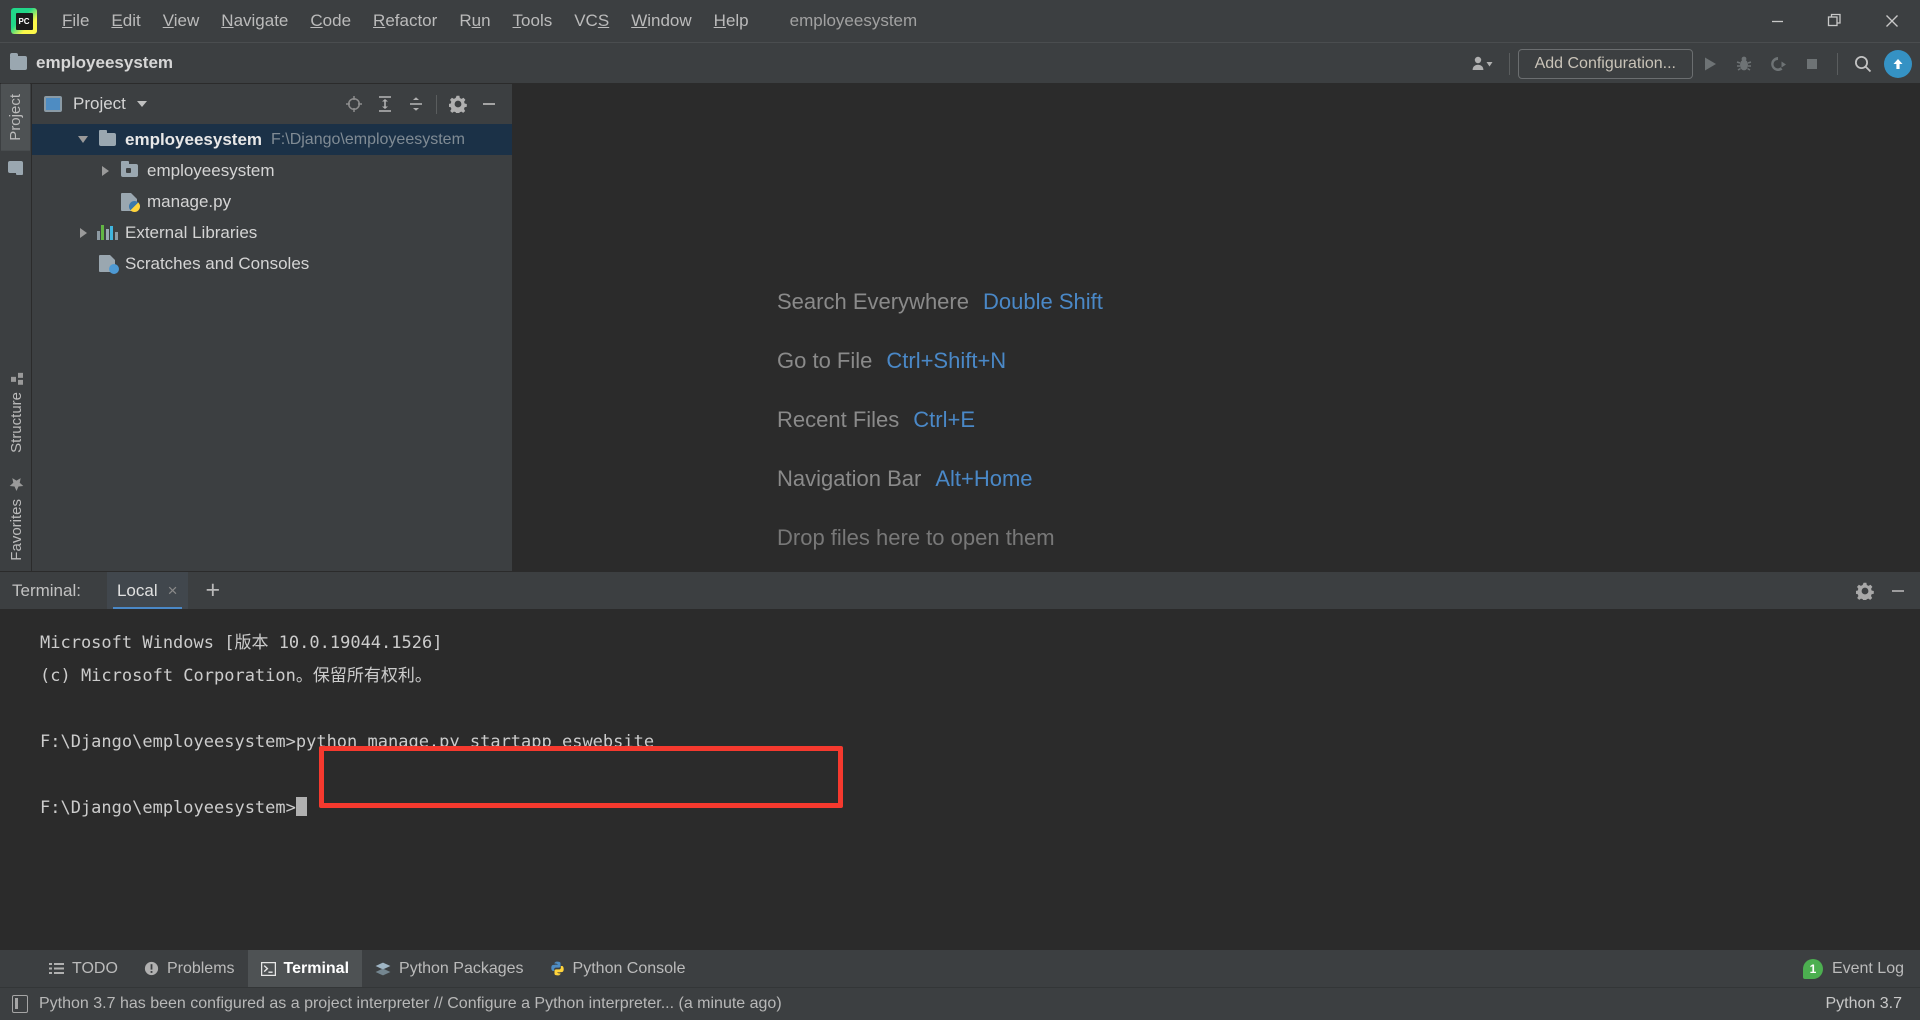 The height and width of the screenshot is (1020, 1920). Describe the element at coordinates (16, 379) in the screenshot. I see `structure-icon` at that location.